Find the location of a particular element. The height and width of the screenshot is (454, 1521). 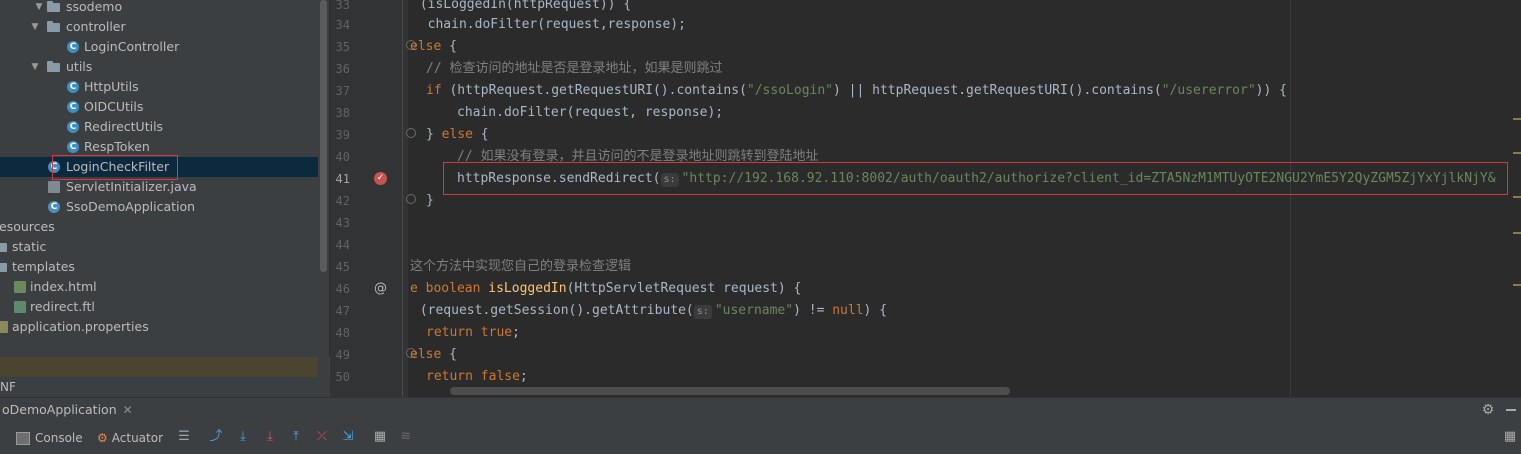

tree-item-nf: NF is located at coordinates (165, 387).